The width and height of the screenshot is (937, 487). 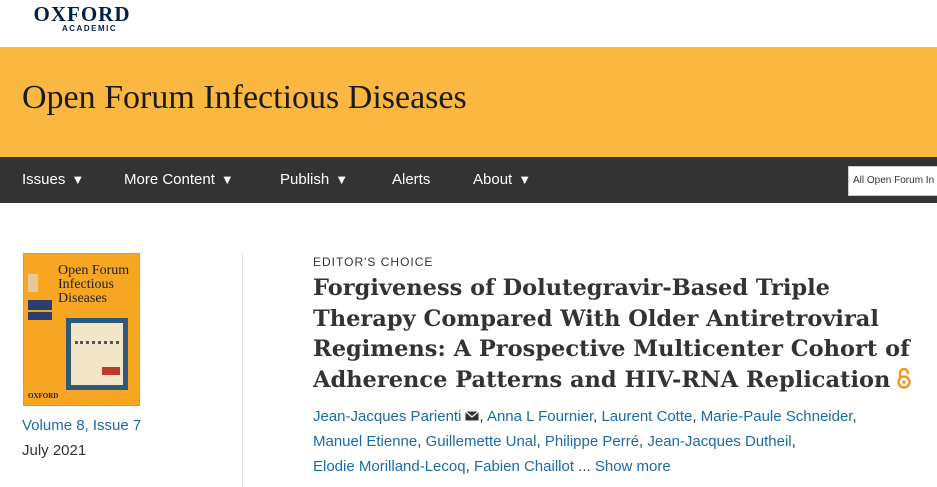 I want to click on envelope-icon, so click(x=472, y=416).